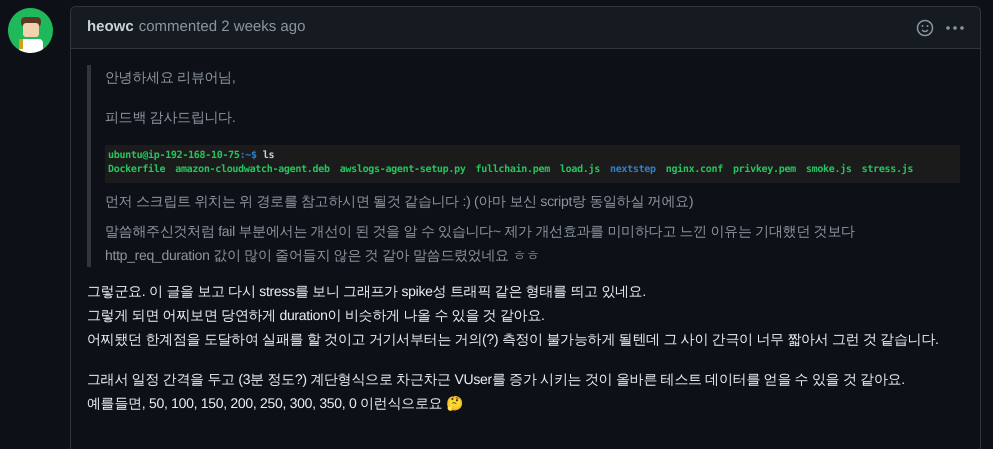 The width and height of the screenshot is (993, 449). What do you see at coordinates (888, 170) in the screenshot?
I see `file-name: stress.js` at bounding box center [888, 170].